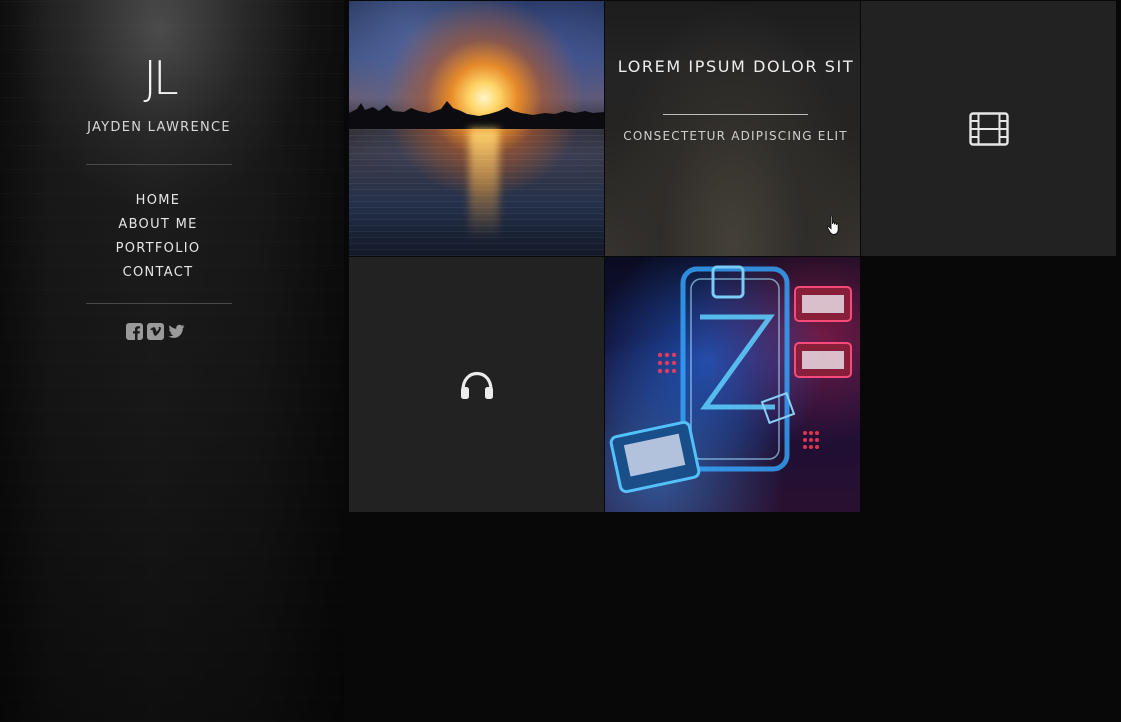  Describe the element at coordinates (833, 225) in the screenshot. I see `hand-cursor-icon` at that location.